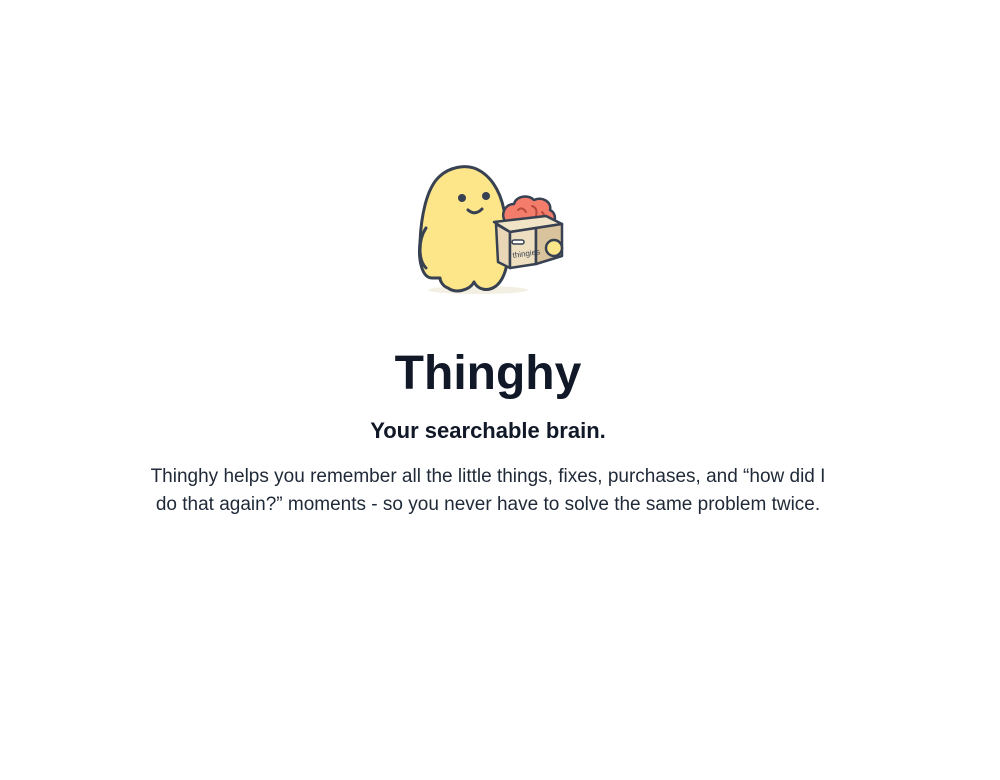 The image size is (1000, 780). What do you see at coordinates (488, 373) in the screenshot?
I see `page-title: Thinghy` at bounding box center [488, 373].